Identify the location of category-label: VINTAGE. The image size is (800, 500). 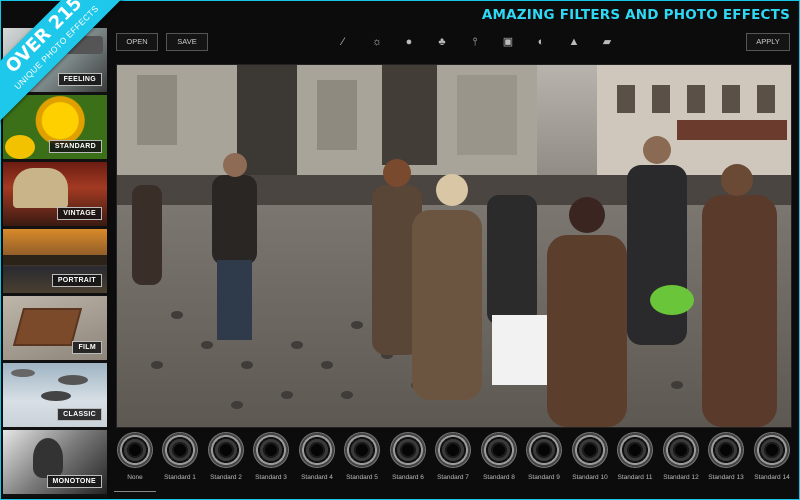
(79, 213).